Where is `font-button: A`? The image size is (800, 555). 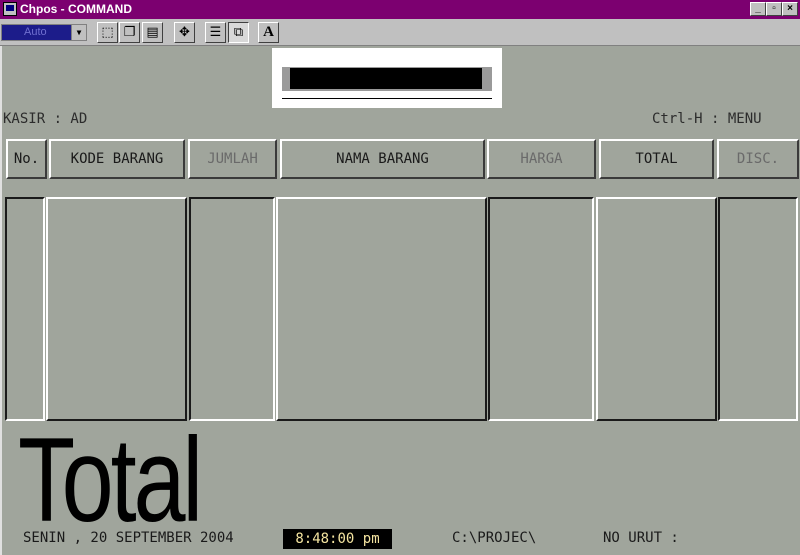 font-button: A is located at coordinates (268, 32).